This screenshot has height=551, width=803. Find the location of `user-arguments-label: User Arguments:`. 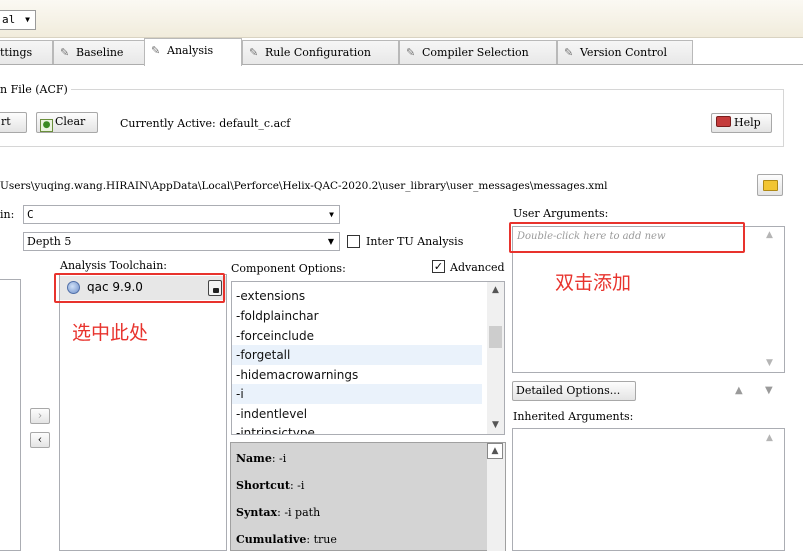

user-arguments-label: User Arguments: is located at coordinates (561, 213).